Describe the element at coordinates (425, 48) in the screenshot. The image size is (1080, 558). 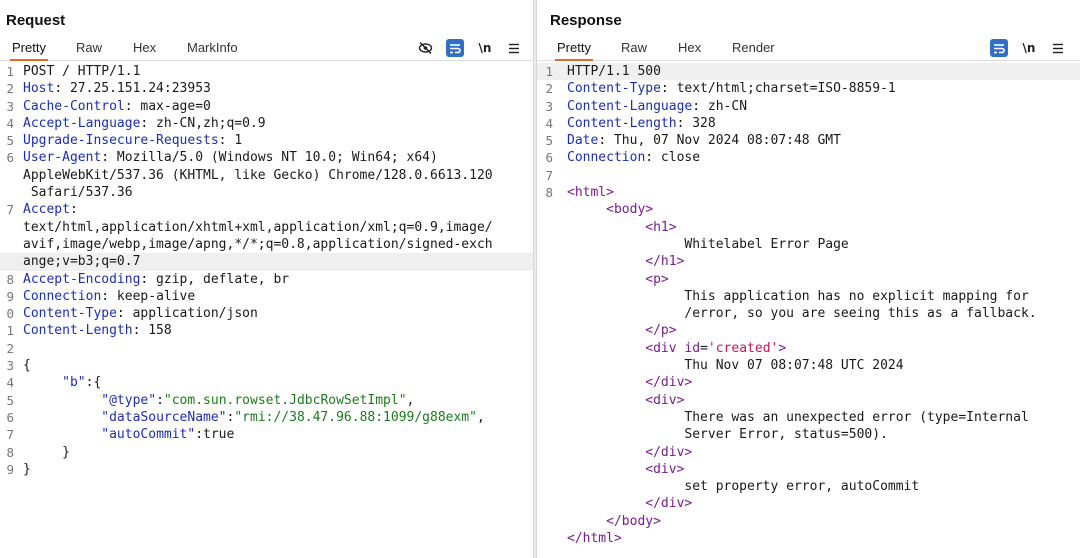
I see `hide-icon` at that location.